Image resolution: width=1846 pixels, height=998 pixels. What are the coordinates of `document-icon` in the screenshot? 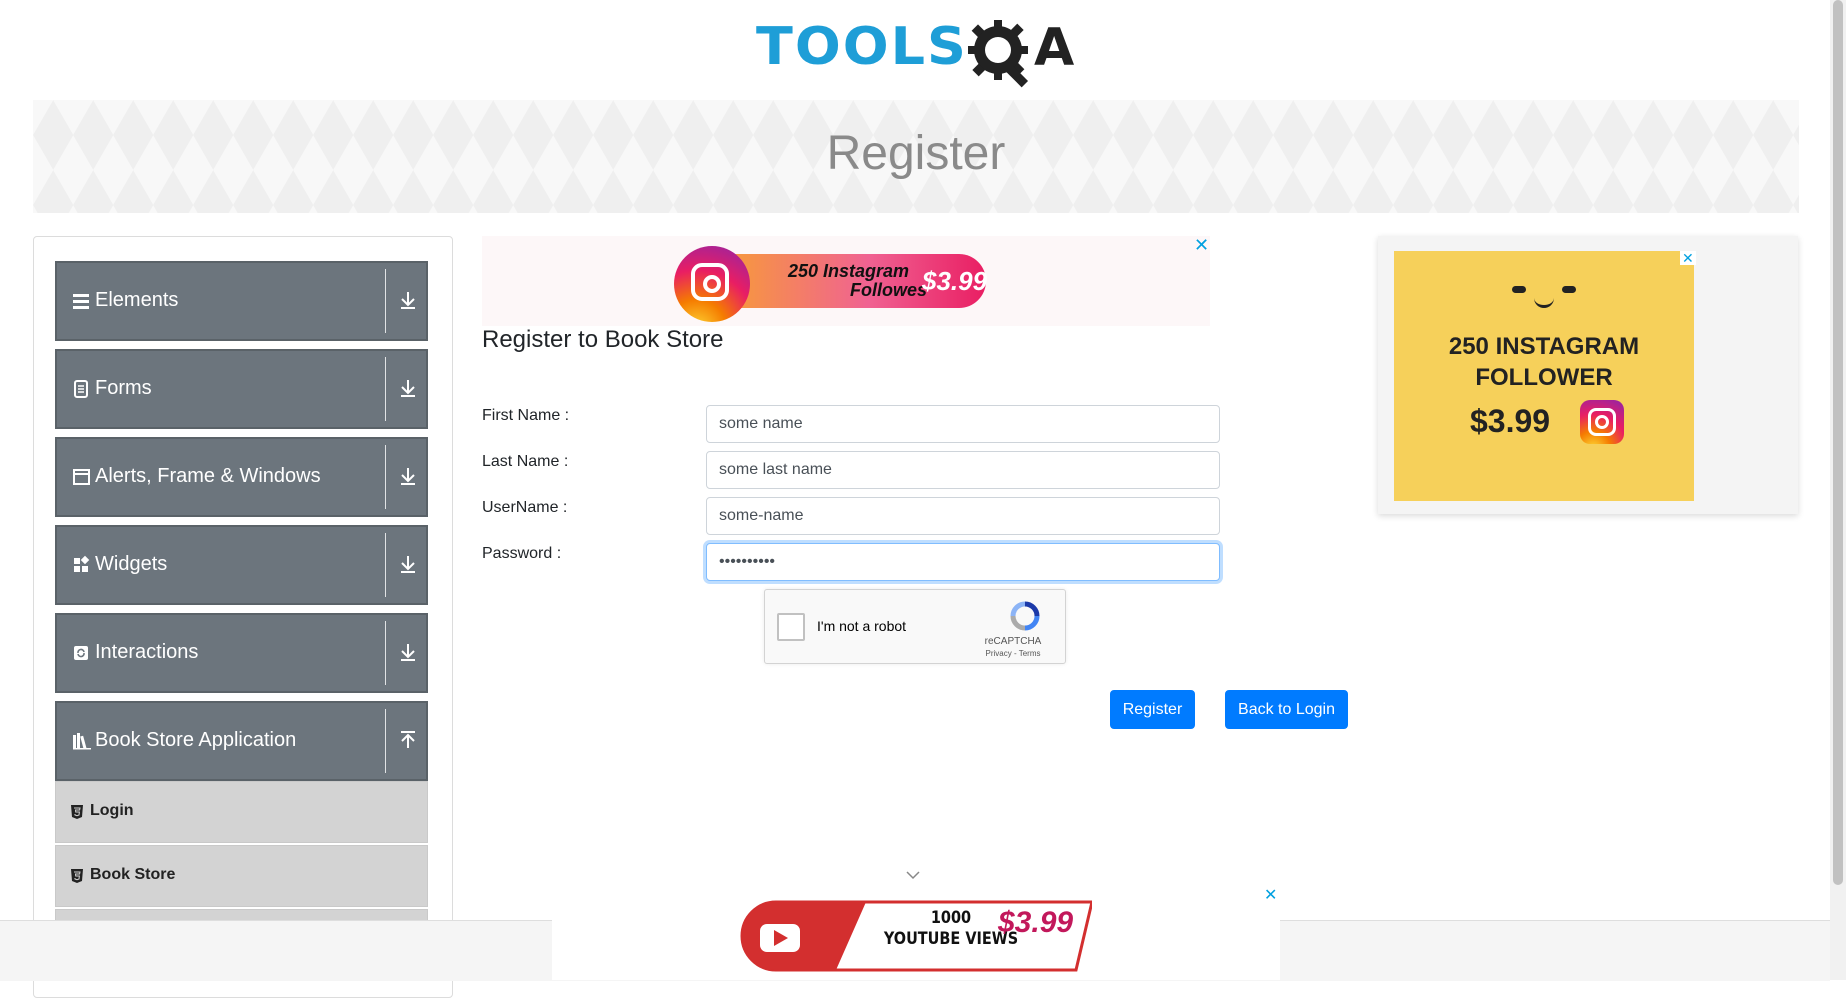 It's located at (81, 389).